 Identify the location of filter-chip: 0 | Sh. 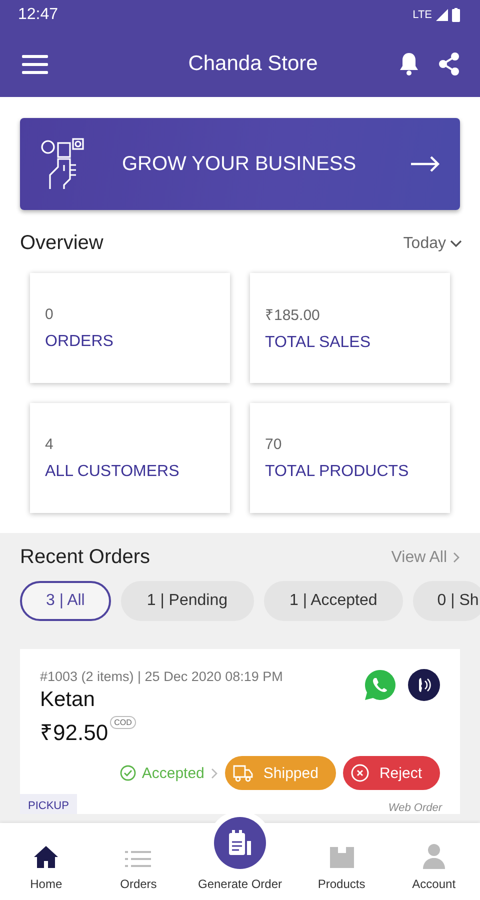
(446, 601).